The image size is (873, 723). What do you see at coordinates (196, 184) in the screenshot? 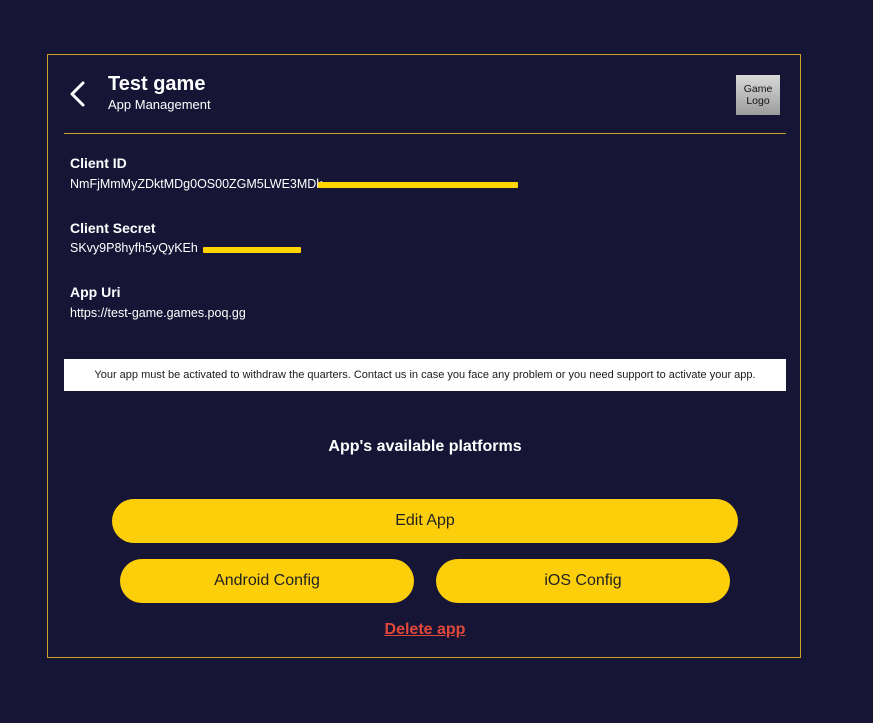
I see `client-id-value: NmFjMmMyZDktMDg0OS00ZGM5LWE3MDk` at bounding box center [196, 184].